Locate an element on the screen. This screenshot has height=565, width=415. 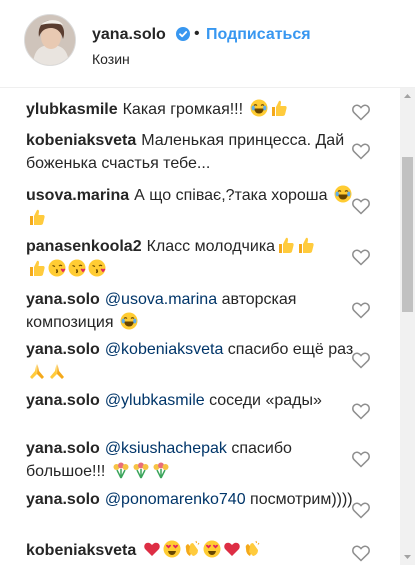
comment-item: yana.solo @ylubkasmile соседи «рады» is located at coordinates (196, 400).